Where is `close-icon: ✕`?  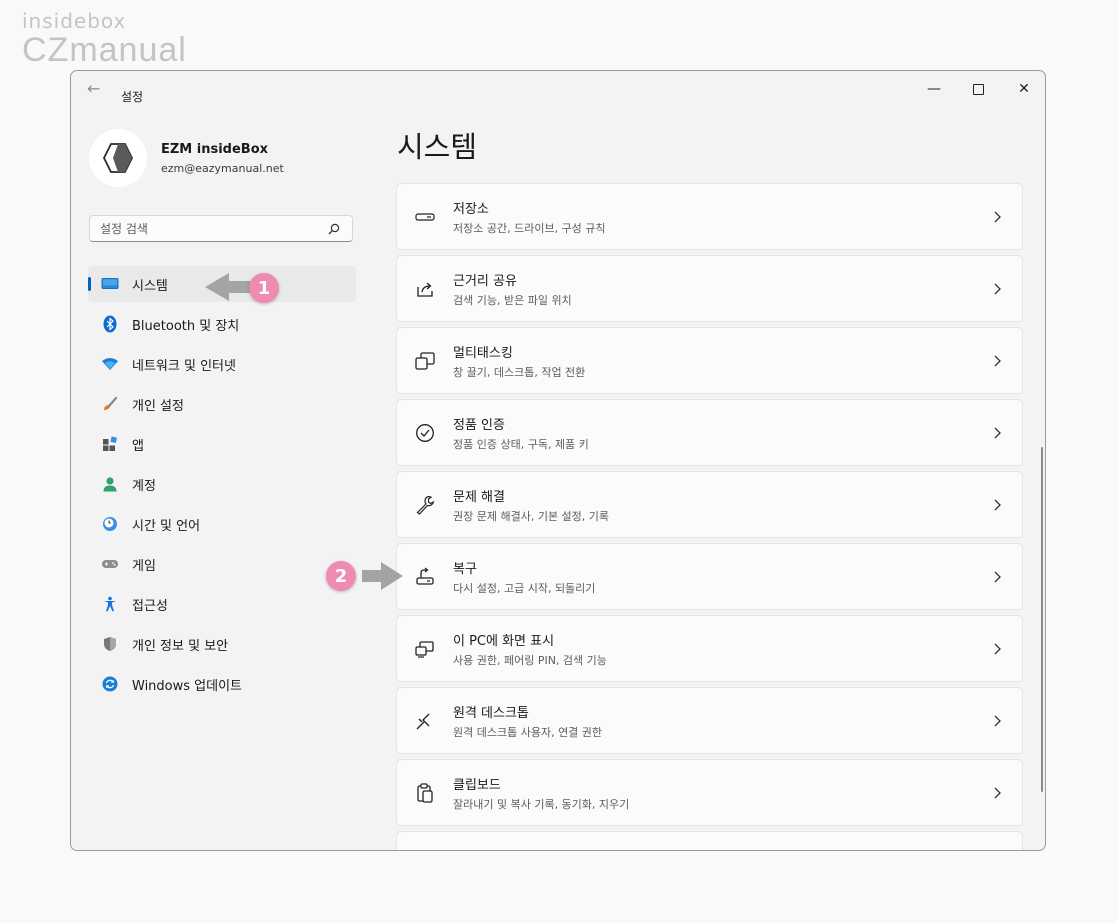
close-icon: ✕ is located at coordinates (1024, 89).